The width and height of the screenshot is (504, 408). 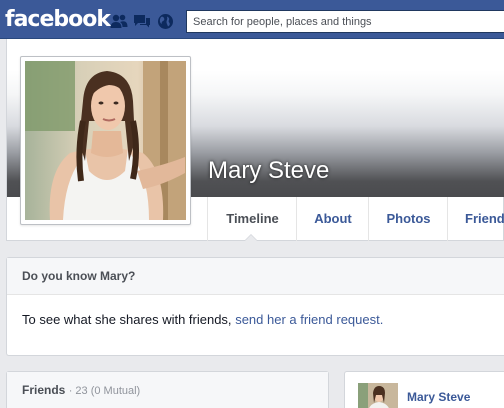 I want to click on profile-name: Mary Steve, so click(x=268, y=171).